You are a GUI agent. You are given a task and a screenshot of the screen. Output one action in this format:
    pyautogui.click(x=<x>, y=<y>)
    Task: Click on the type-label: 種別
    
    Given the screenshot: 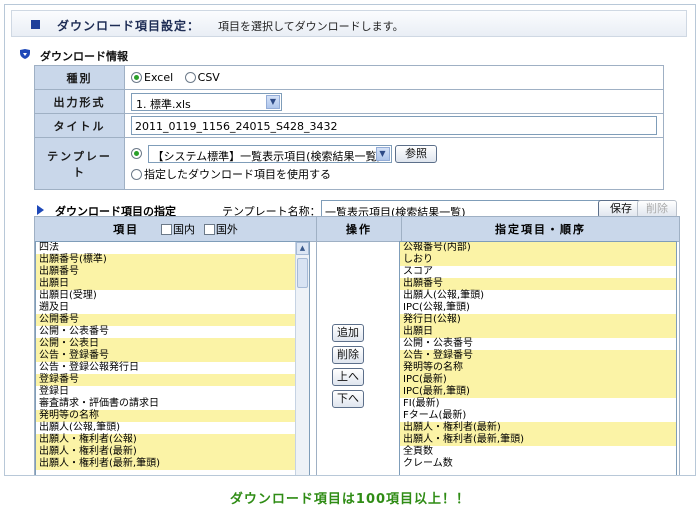 What is the action you would take?
    pyautogui.click(x=79, y=77)
    